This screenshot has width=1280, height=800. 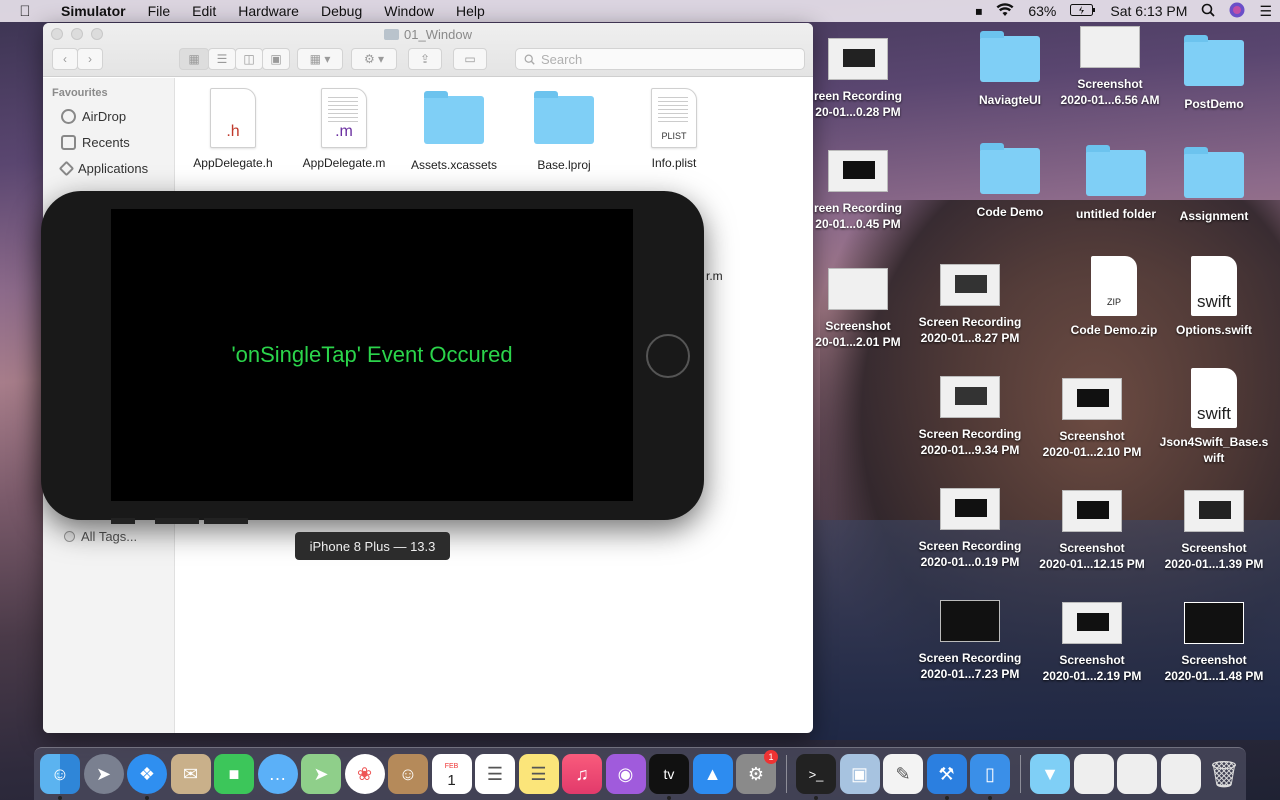 I want to click on desktop-folder: Code Demo, so click(x=1010, y=181).